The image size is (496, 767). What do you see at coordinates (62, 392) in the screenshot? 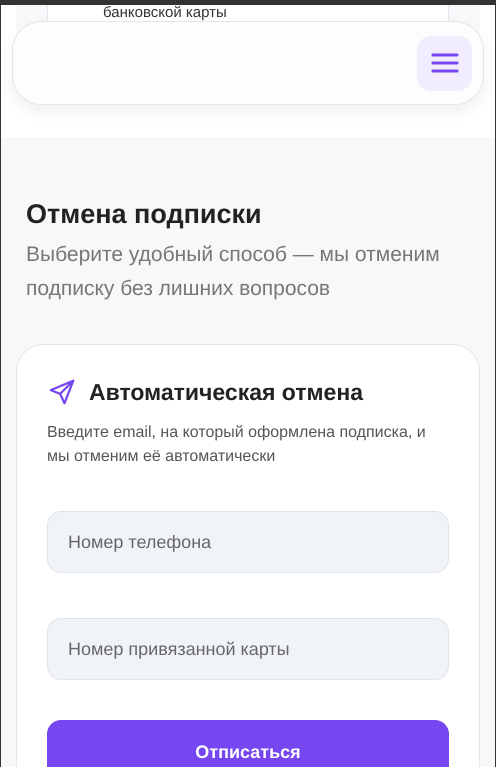
I see `send-icon` at bounding box center [62, 392].